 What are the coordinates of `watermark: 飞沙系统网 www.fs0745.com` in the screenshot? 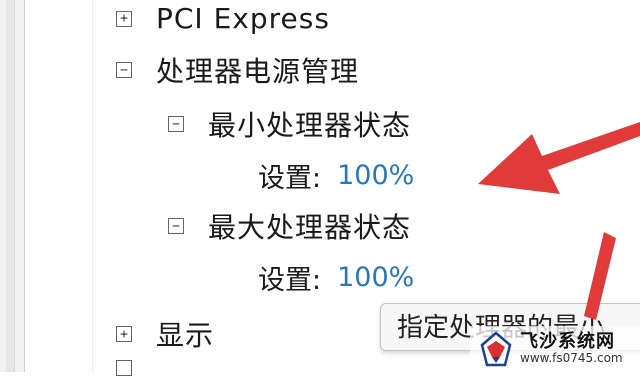 It's located at (555, 349).